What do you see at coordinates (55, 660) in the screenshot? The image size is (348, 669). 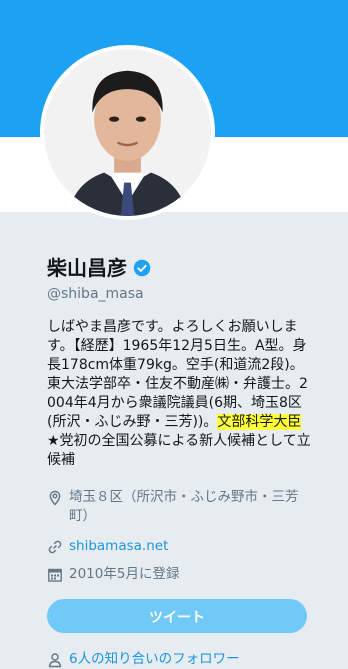 I see `followers-icon` at bounding box center [55, 660].